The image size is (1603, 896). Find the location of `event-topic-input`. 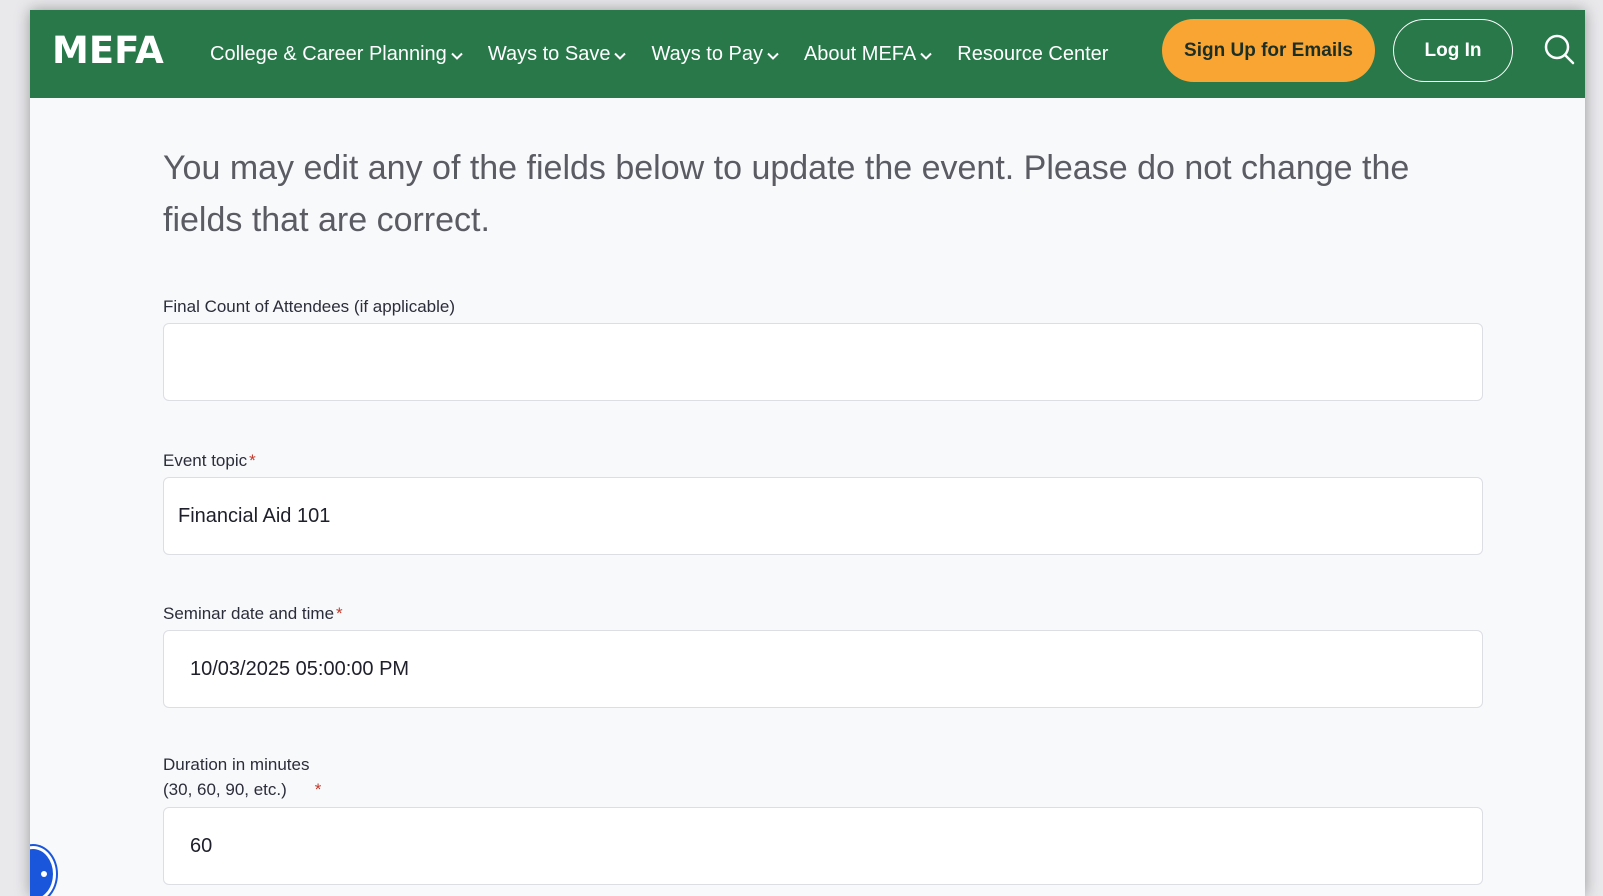

event-topic-input is located at coordinates (823, 516).